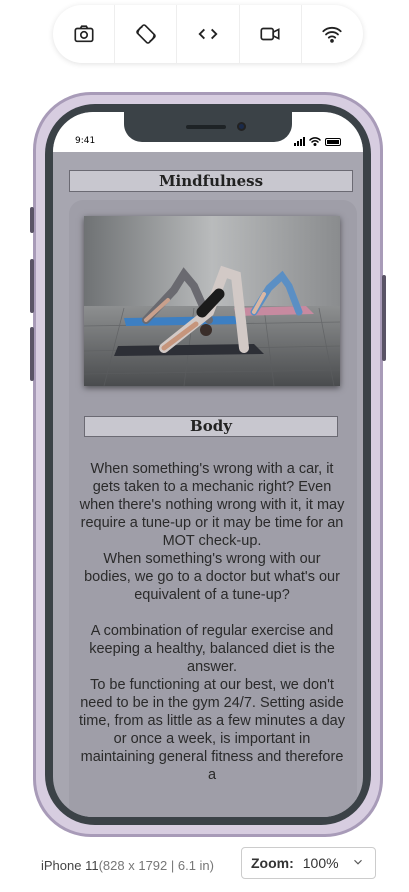  I want to click on zoom-value: 100%, so click(320, 863).